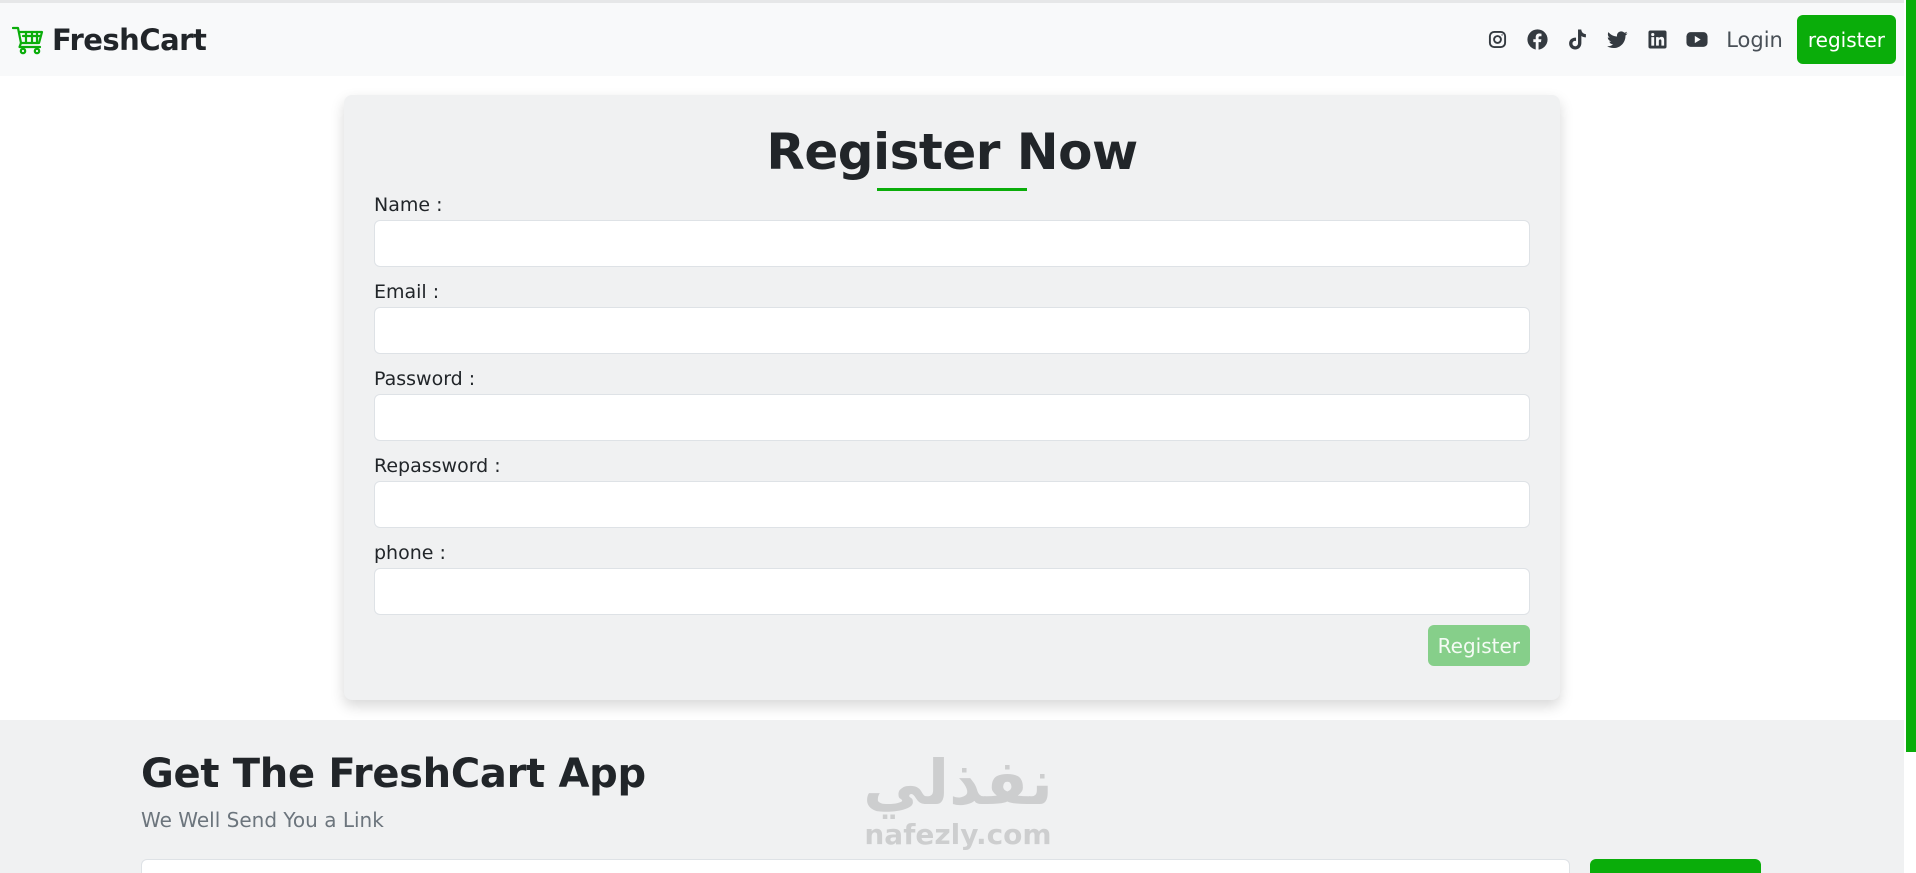 This screenshot has width=1916, height=873. Describe the element at coordinates (952, 645) in the screenshot. I see `form-actions: Register` at that location.